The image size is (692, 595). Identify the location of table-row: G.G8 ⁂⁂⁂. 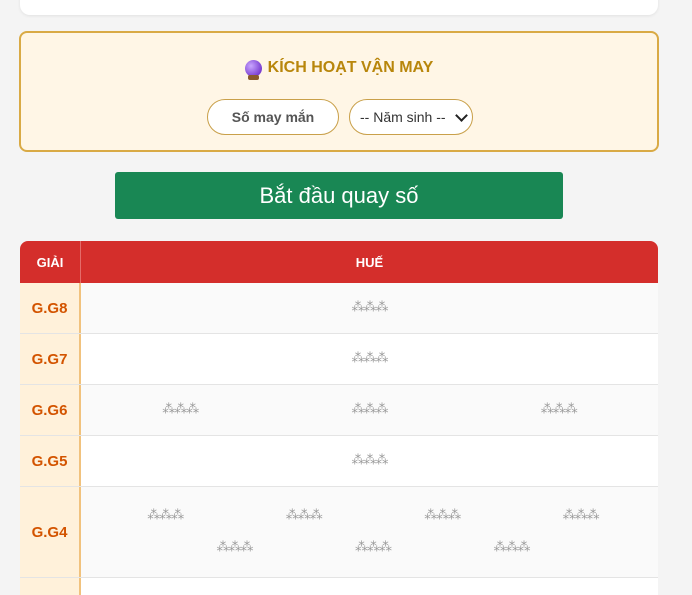
(339, 308).